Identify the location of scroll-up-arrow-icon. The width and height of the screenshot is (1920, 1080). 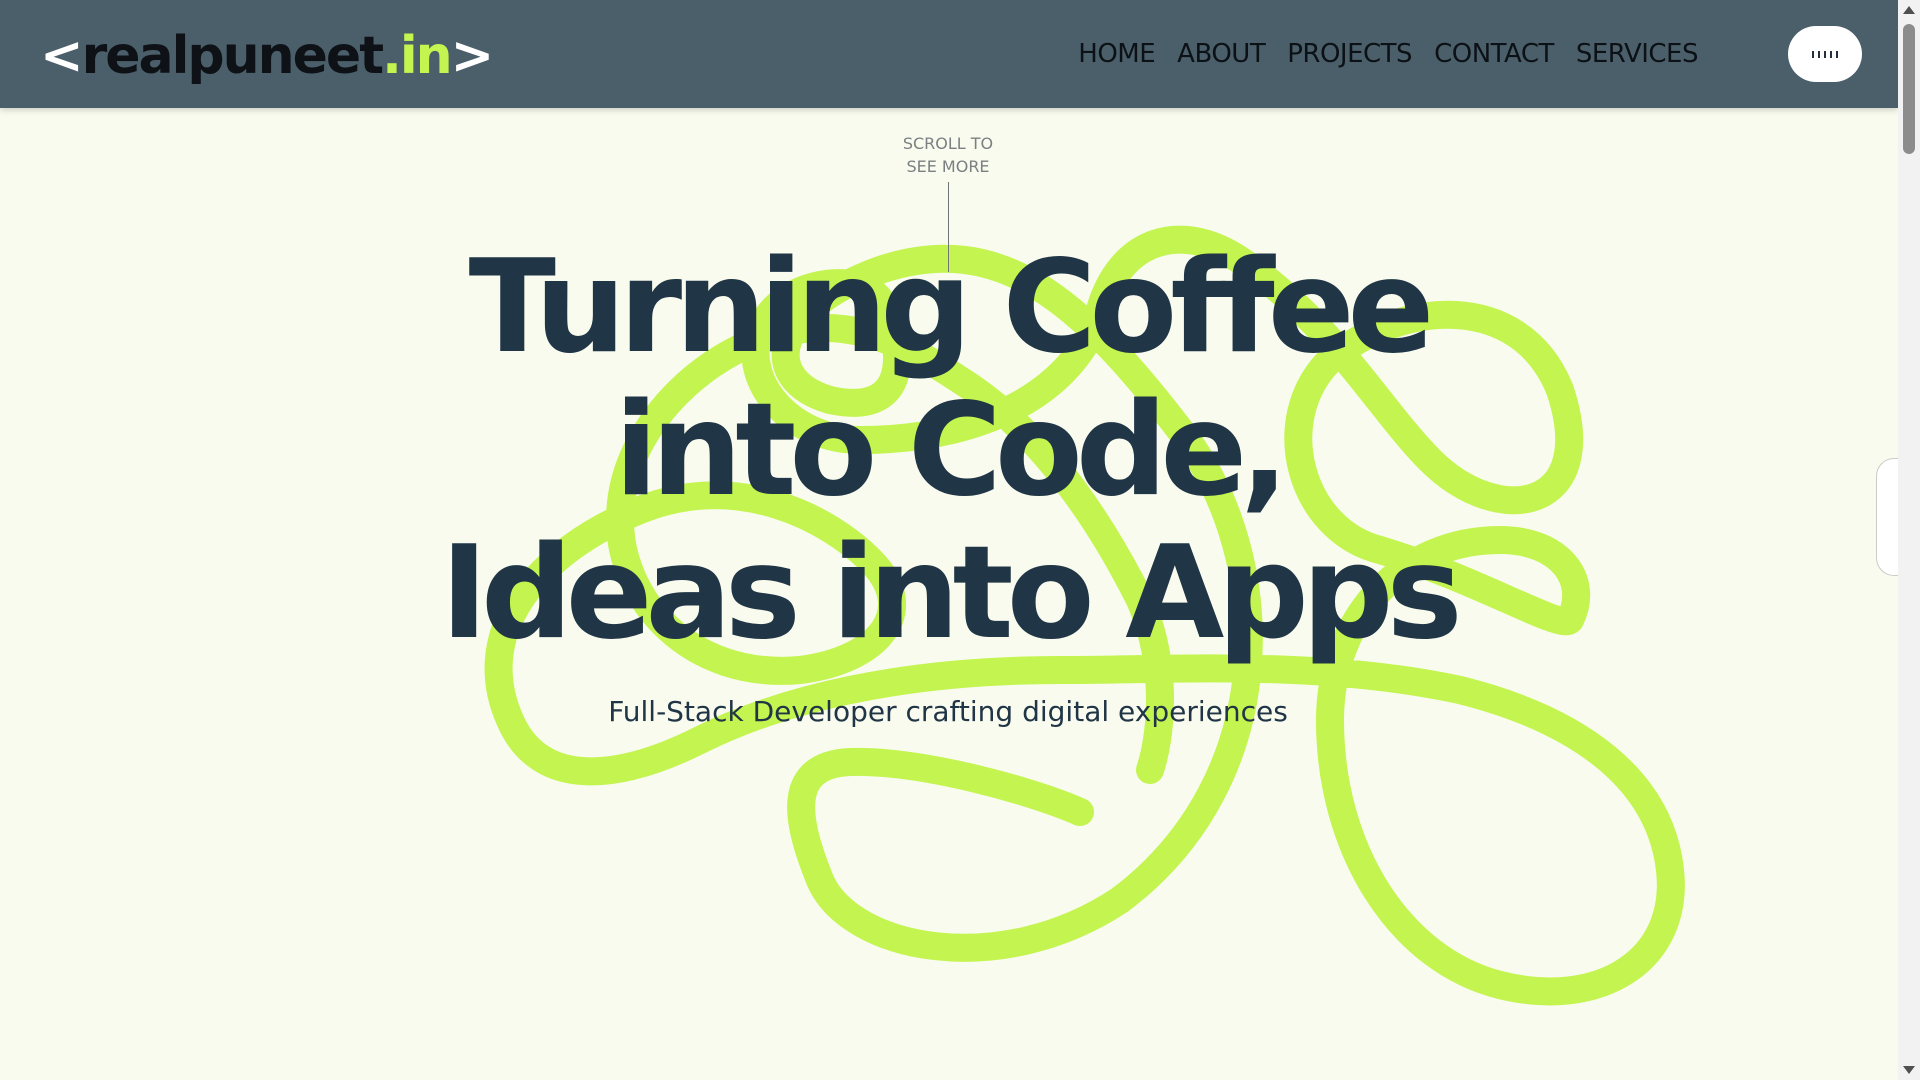
(1909, 10).